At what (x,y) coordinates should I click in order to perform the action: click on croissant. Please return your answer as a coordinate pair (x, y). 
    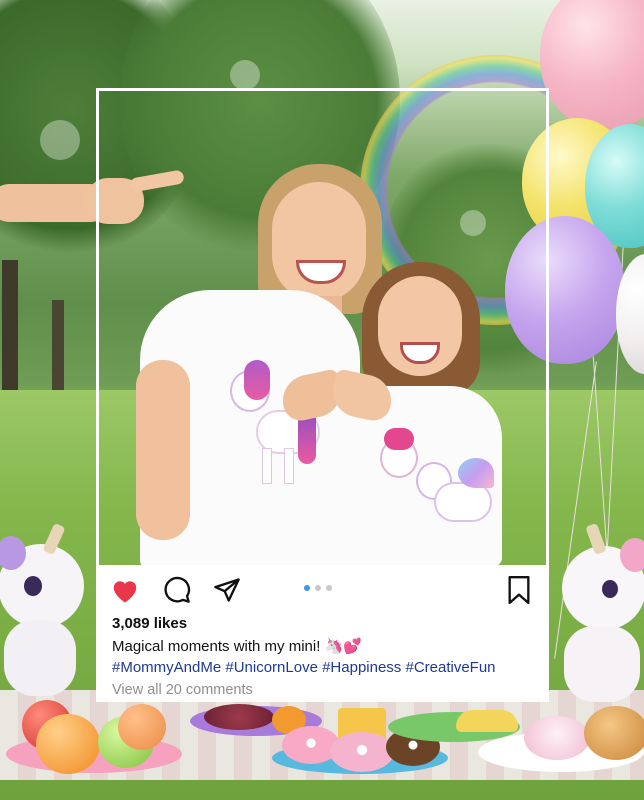
    Looking at the image, I should click on (614, 733).